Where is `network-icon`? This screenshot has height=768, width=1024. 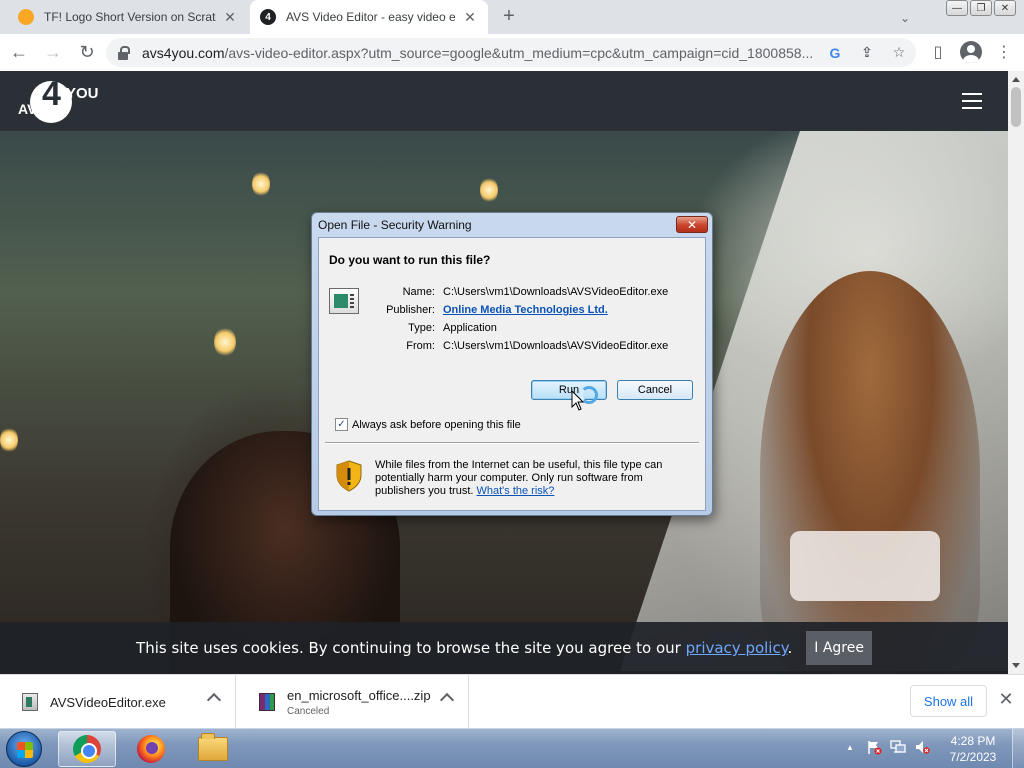 network-icon is located at coordinates (898, 747).